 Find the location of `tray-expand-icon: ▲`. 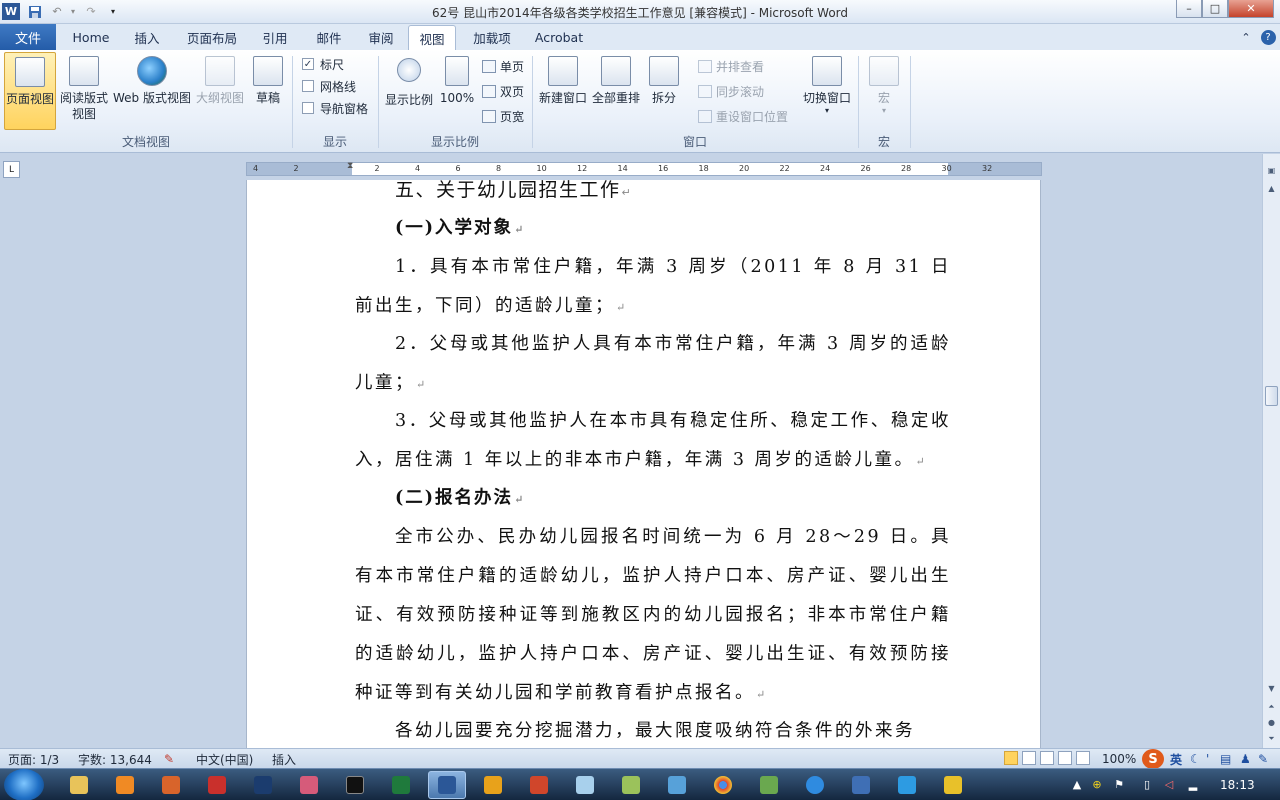

tray-expand-icon: ▲ is located at coordinates (1077, 784).